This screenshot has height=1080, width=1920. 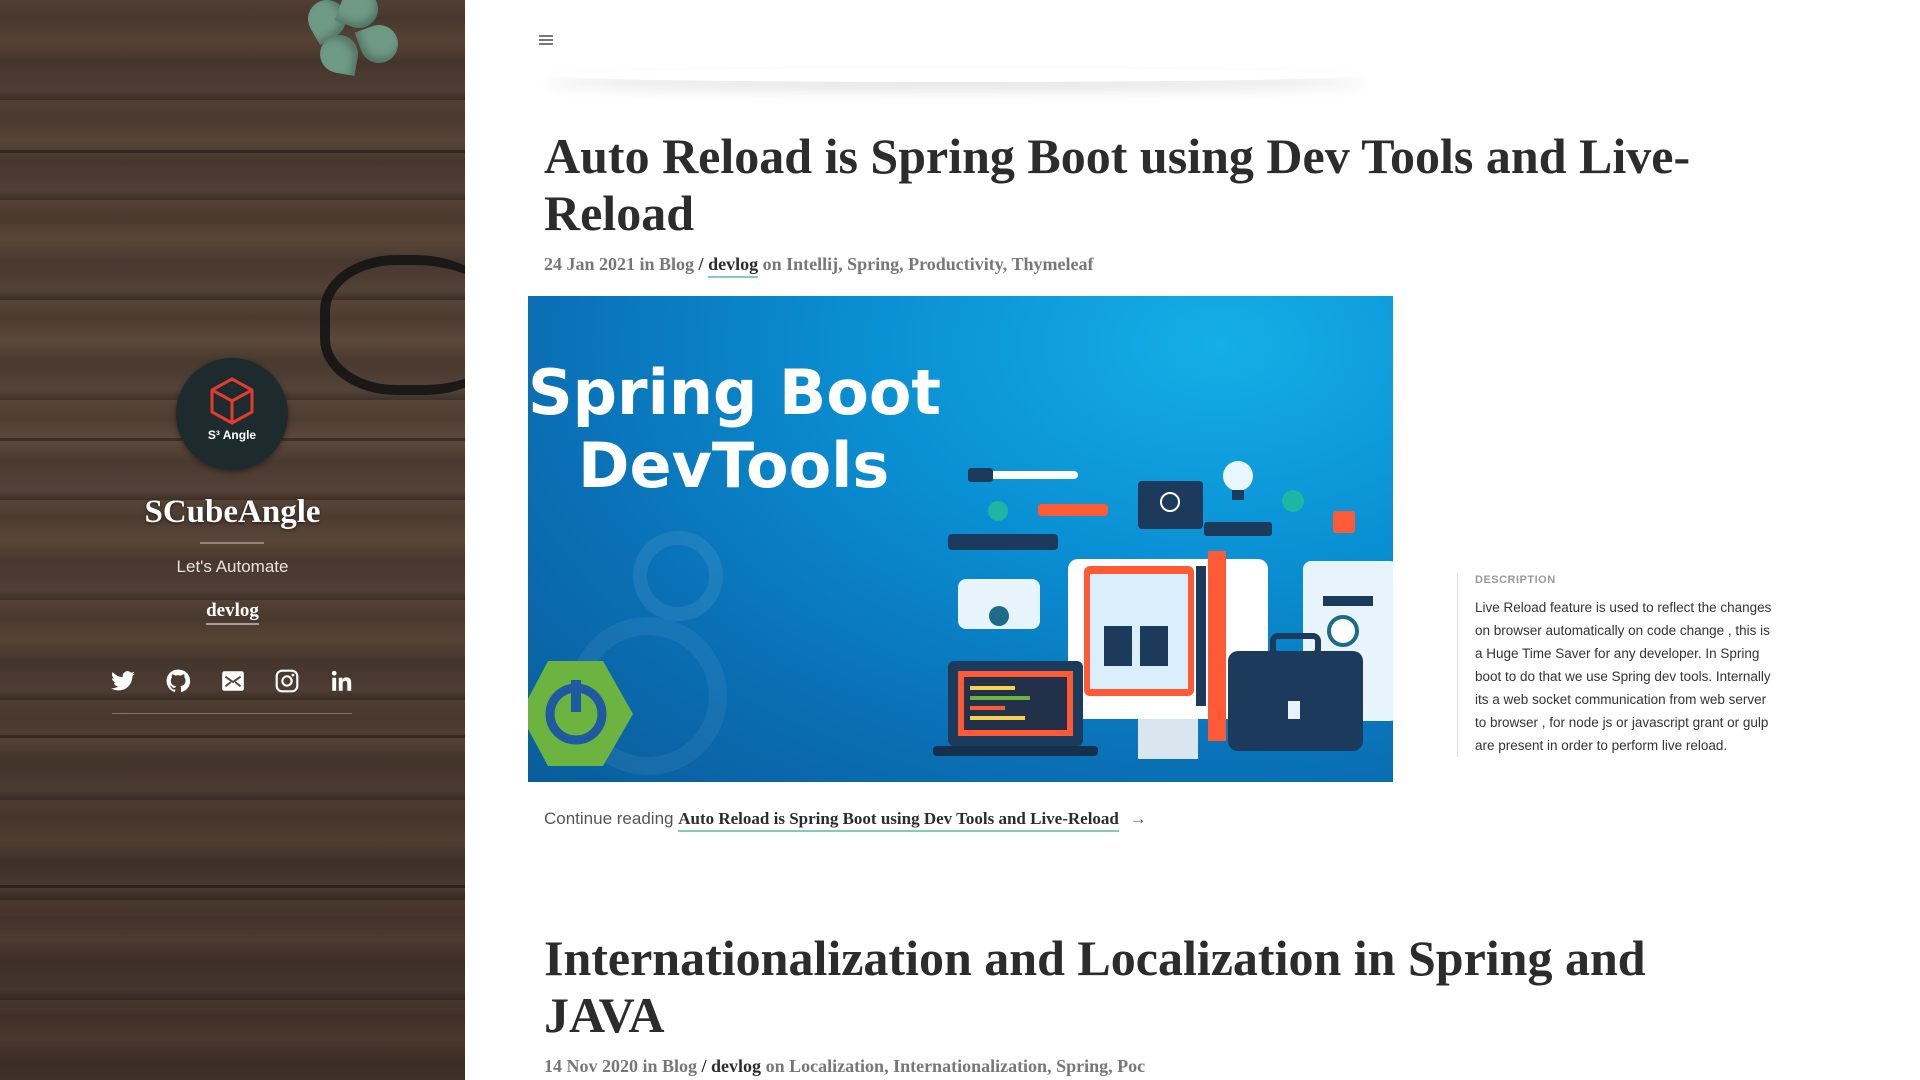 What do you see at coordinates (342, 681) in the screenshot?
I see `linkedin-icon` at bounding box center [342, 681].